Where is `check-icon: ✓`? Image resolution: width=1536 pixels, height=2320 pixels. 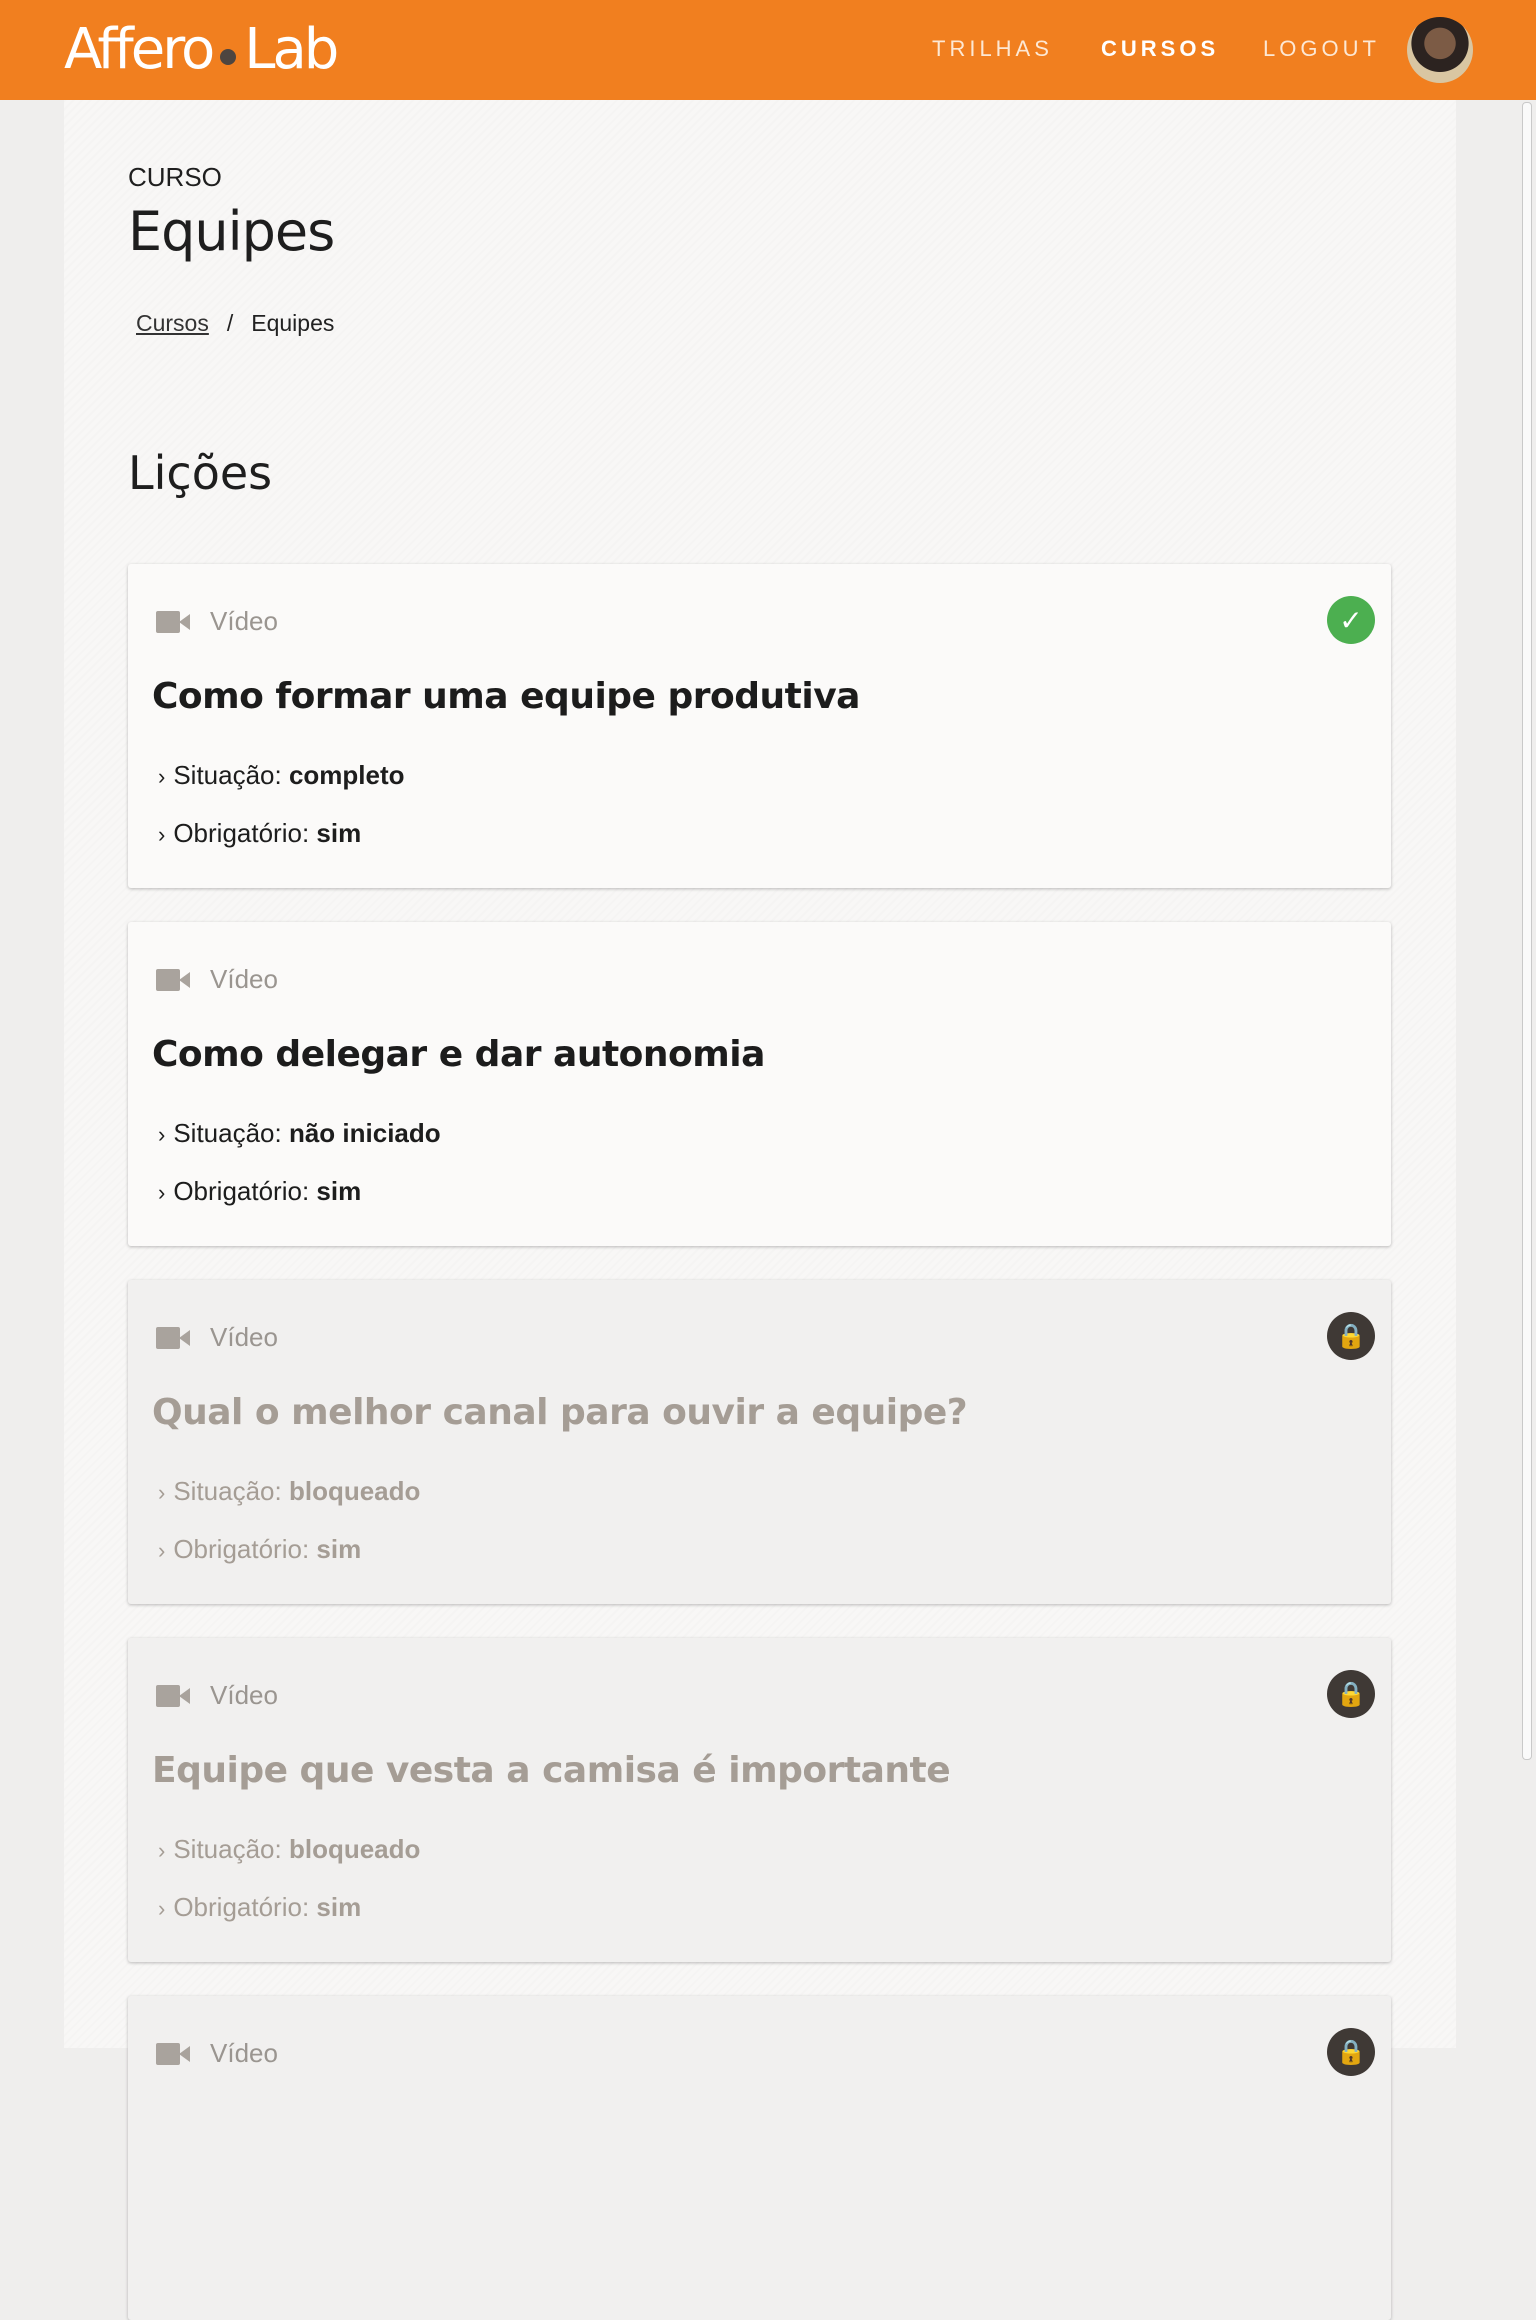 check-icon: ✓ is located at coordinates (1351, 620).